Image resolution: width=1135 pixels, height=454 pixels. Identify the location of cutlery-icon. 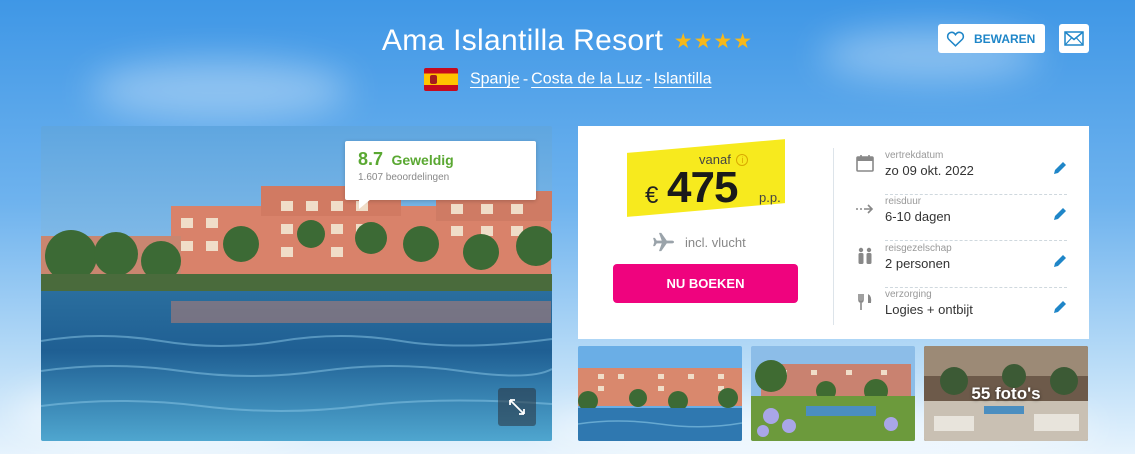
(865, 302).